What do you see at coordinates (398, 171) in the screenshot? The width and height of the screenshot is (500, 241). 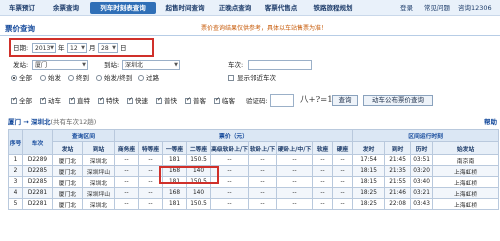 I see `table-cell: 21:35` at bounding box center [398, 171].